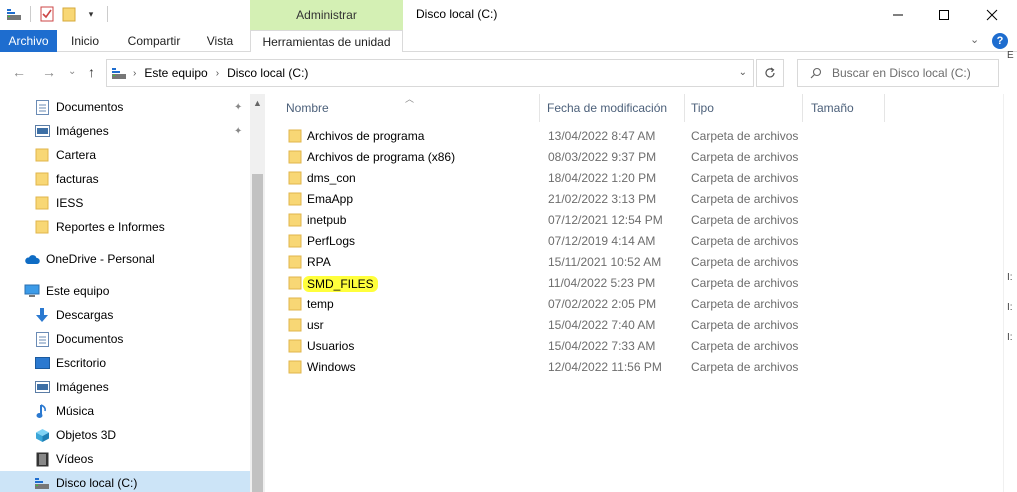 The width and height of the screenshot is (1017, 492). What do you see at coordinates (125, 315) in the screenshot?
I see `nav-item-descargas: Descargas` at bounding box center [125, 315].